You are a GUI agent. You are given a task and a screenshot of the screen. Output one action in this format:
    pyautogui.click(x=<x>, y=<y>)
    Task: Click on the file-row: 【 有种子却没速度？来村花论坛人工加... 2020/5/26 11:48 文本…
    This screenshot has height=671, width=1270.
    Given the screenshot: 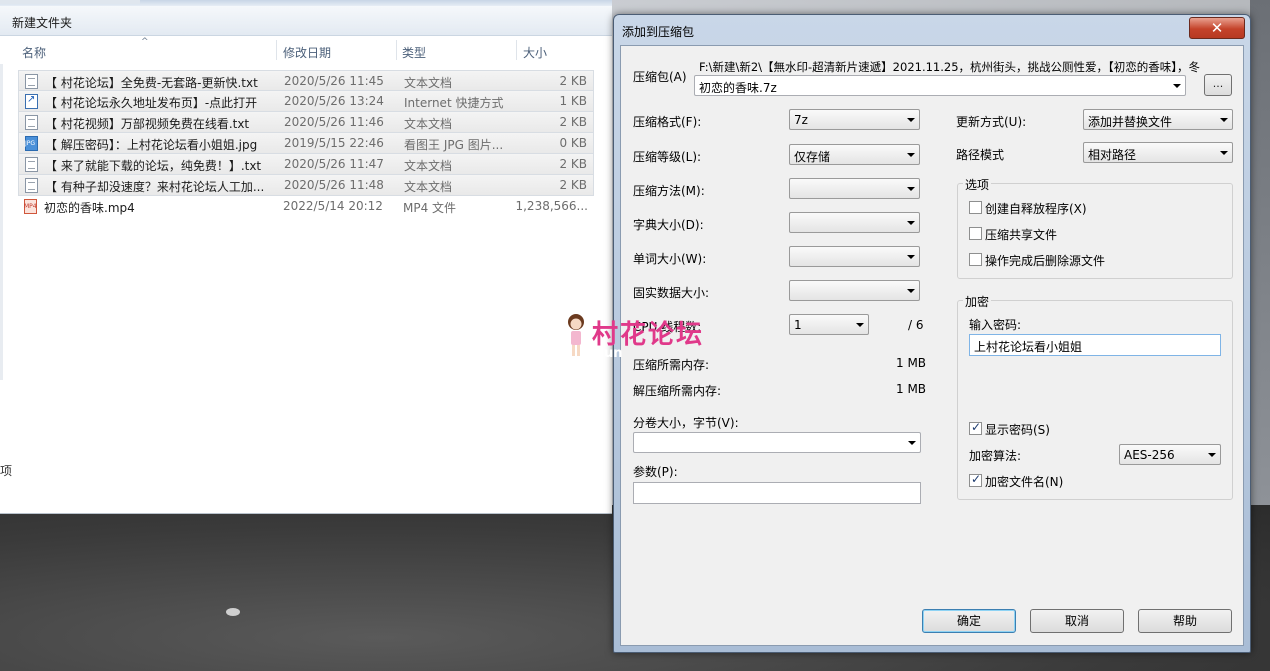 What is the action you would take?
    pyautogui.click(x=306, y=185)
    